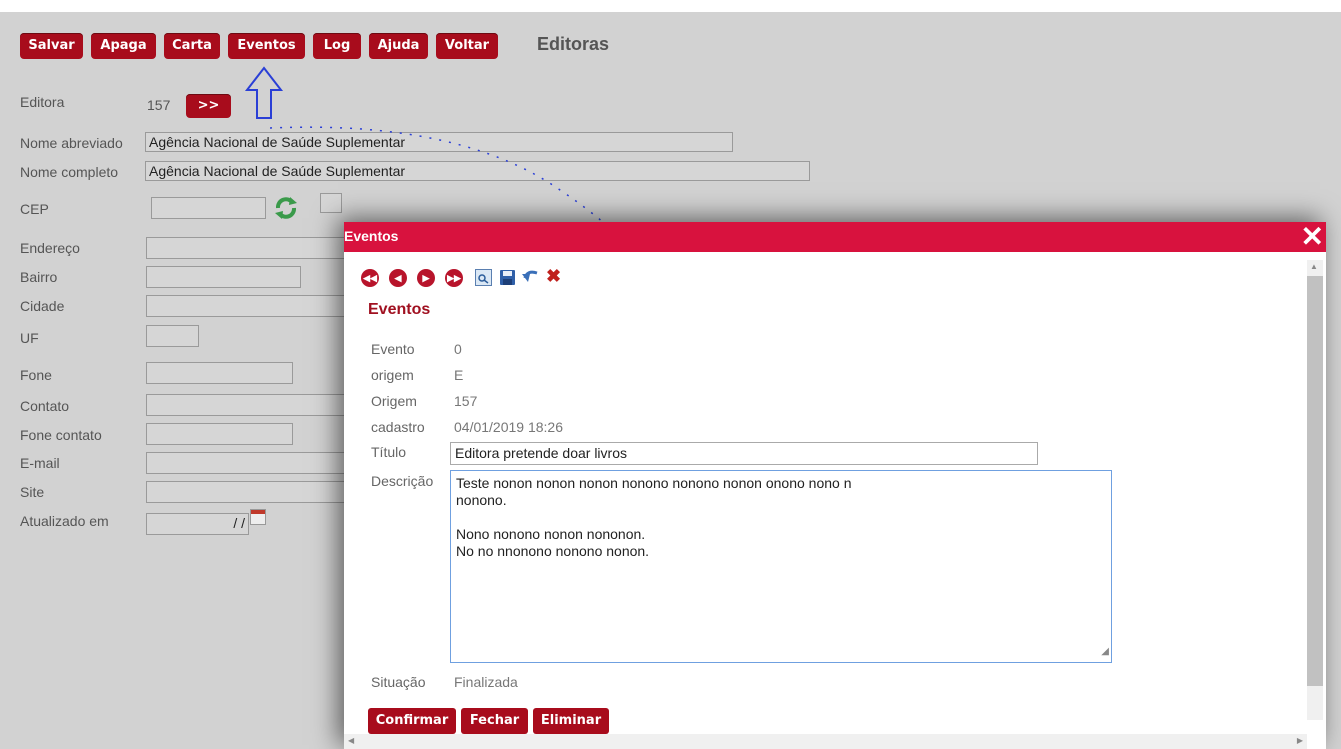 The width and height of the screenshot is (1341, 749). Describe the element at coordinates (1105, 651) in the screenshot. I see `resize-handle-icon: ◢` at that location.